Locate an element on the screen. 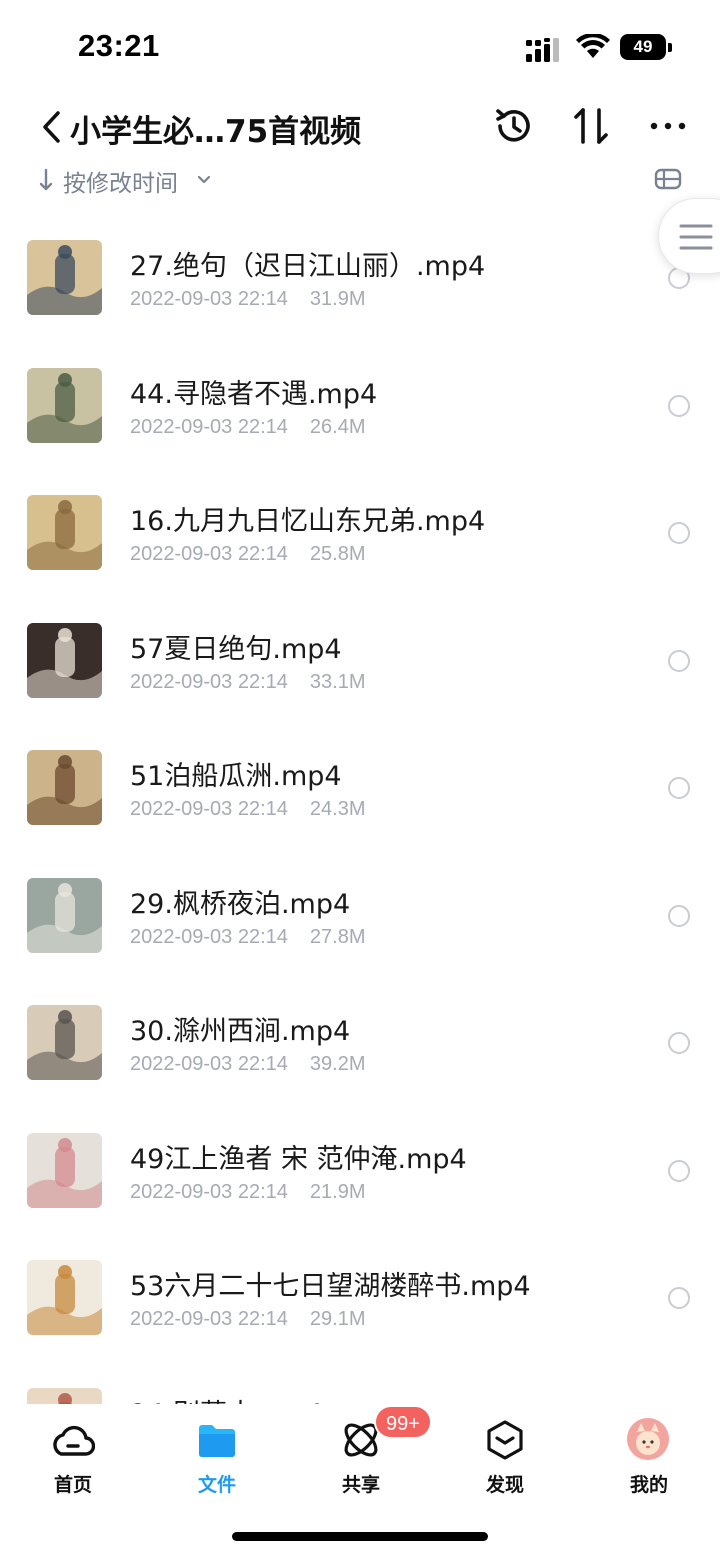 The height and width of the screenshot is (1558, 720). cloud-icon is located at coordinates (74, 1440).